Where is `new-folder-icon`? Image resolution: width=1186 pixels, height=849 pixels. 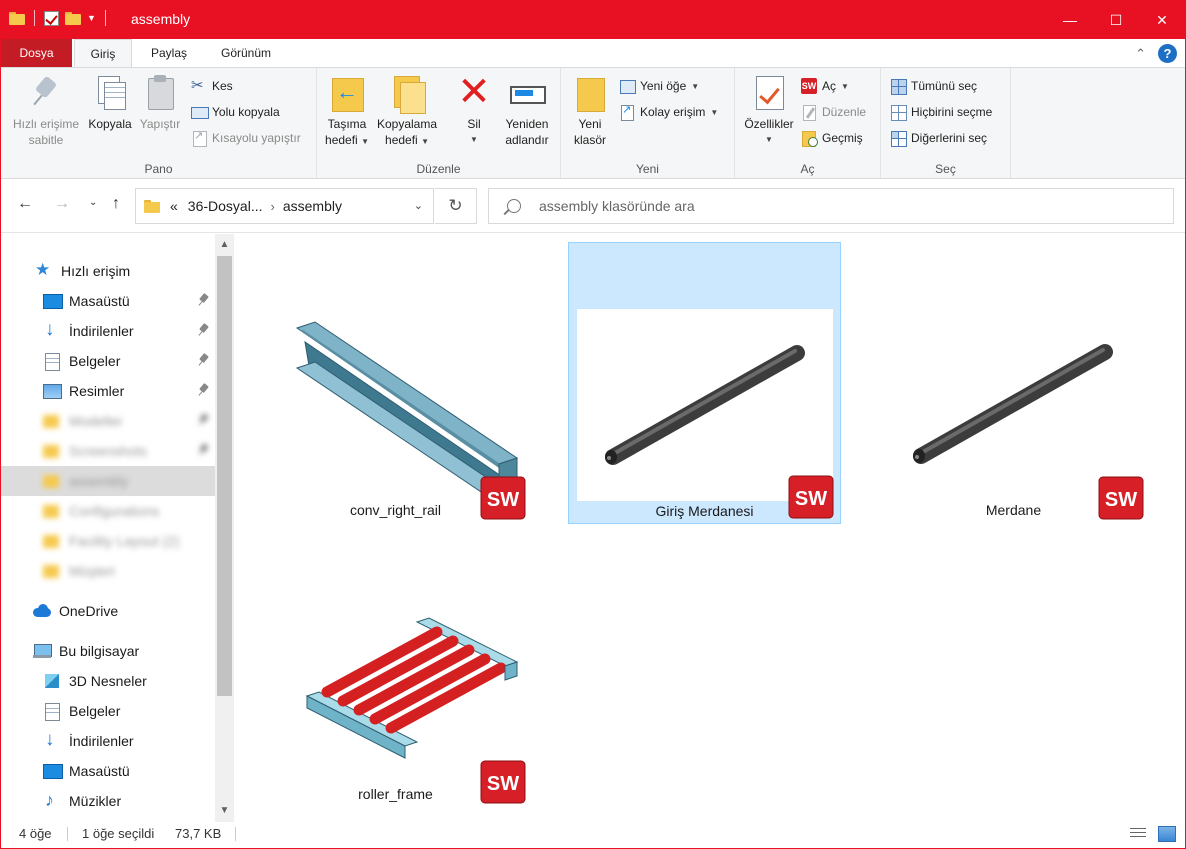 new-folder-icon is located at coordinates (590, 93).